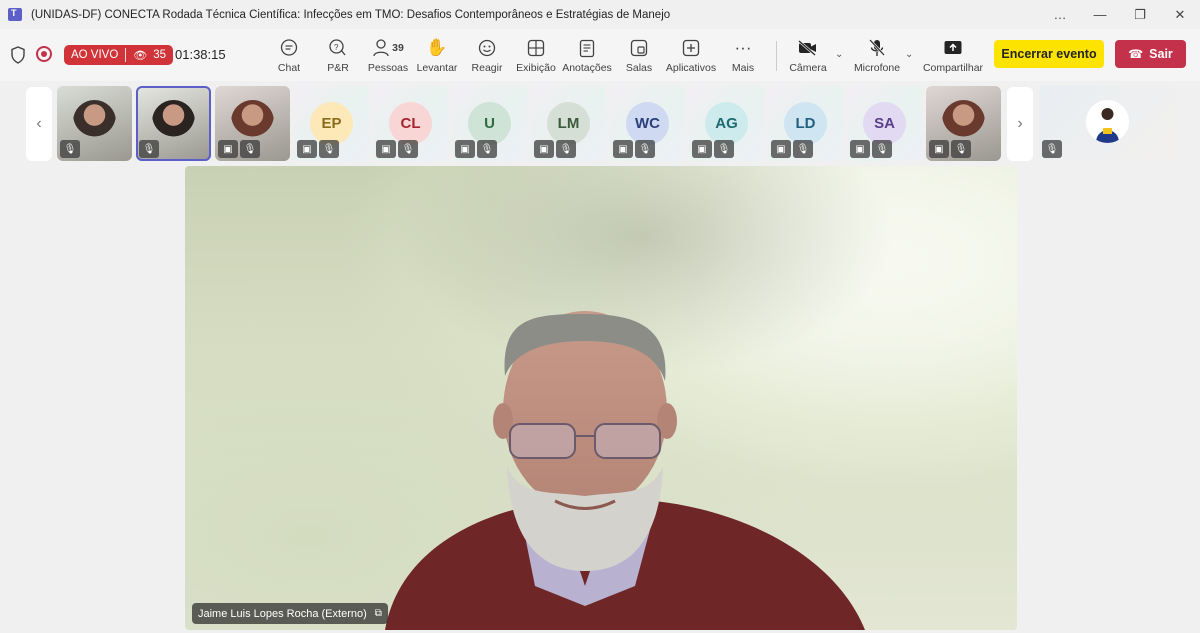  I want to click on leave-button: ☎ Sair, so click(1150, 54).